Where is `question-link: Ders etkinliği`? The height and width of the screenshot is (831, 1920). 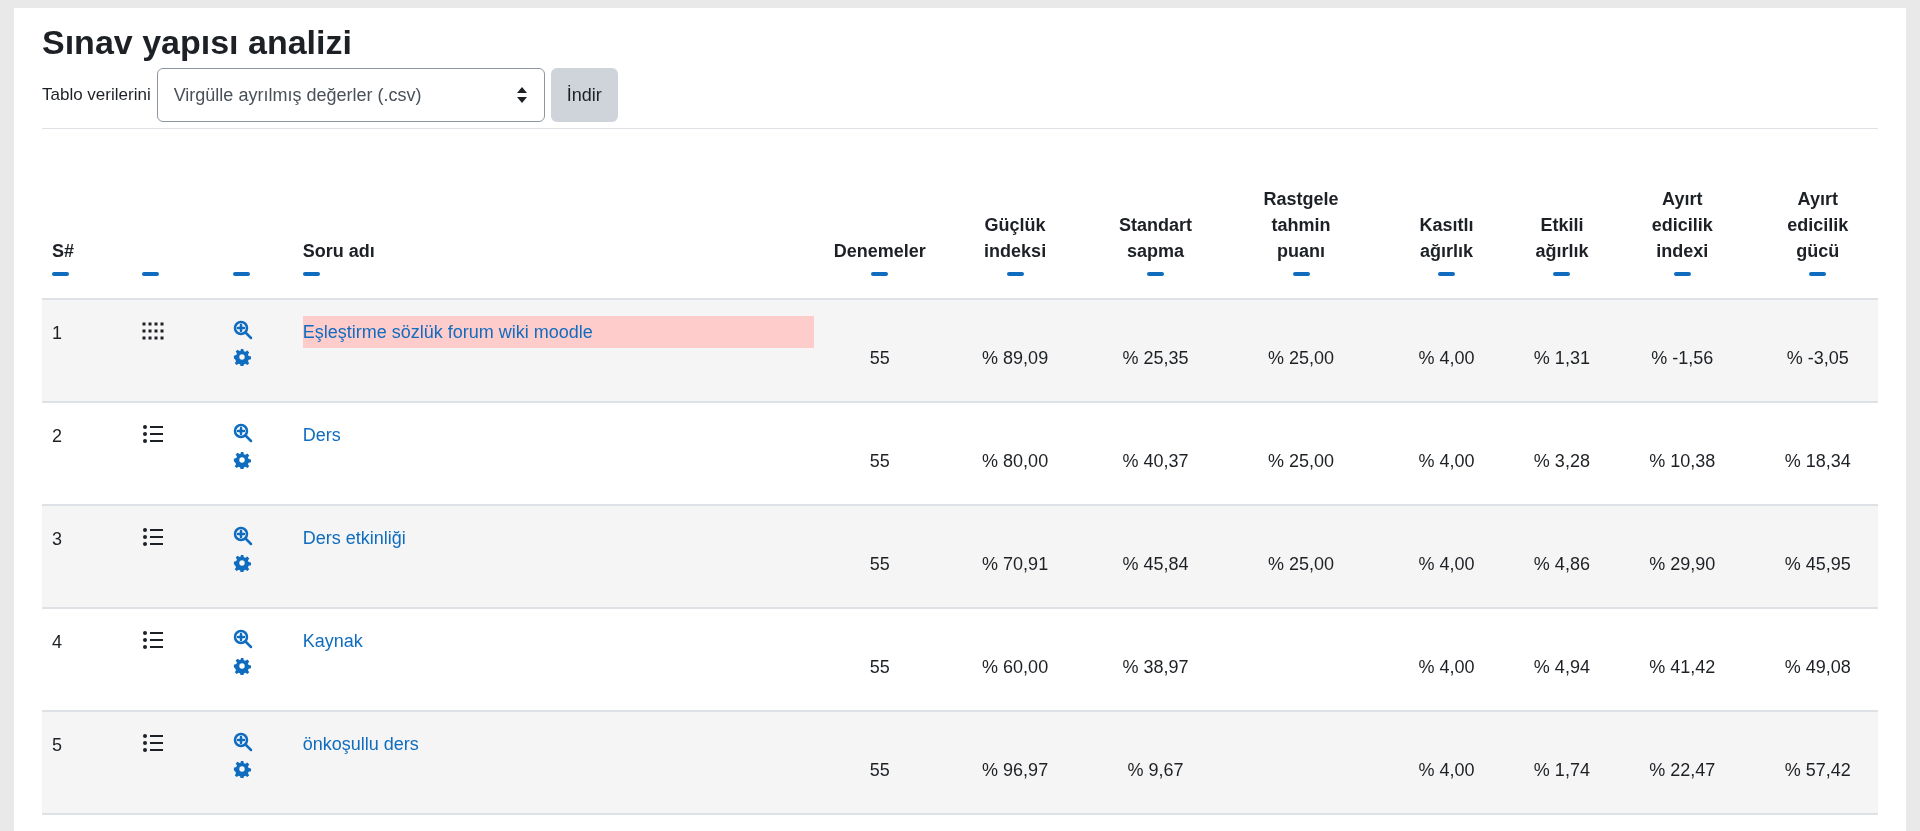 question-link: Ders etkinliği is located at coordinates (558, 538).